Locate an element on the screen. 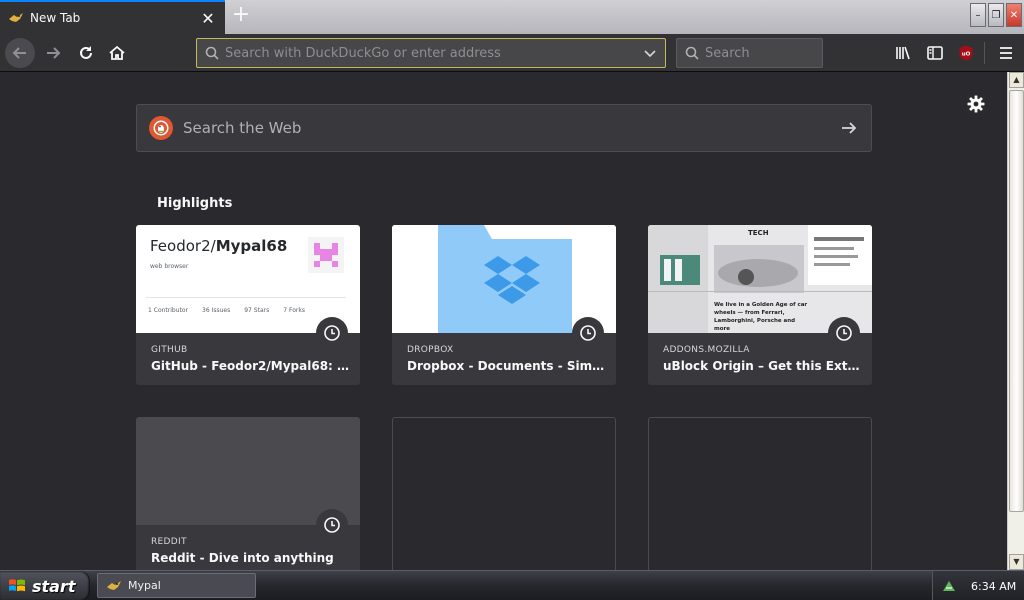 The height and width of the screenshot is (600, 1024). ublock-origin-button: uO is located at coordinates (966, 53).